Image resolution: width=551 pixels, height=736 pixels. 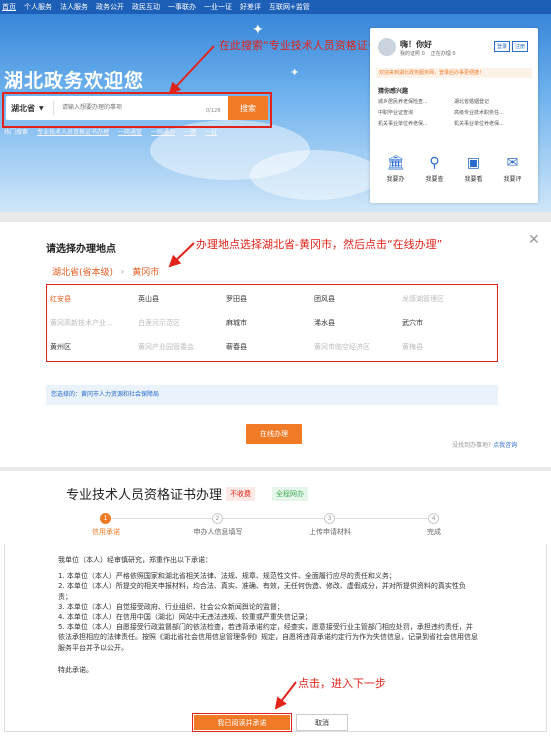 I want to click on greeting: 嗨！你好, so click(x=416, y=44).